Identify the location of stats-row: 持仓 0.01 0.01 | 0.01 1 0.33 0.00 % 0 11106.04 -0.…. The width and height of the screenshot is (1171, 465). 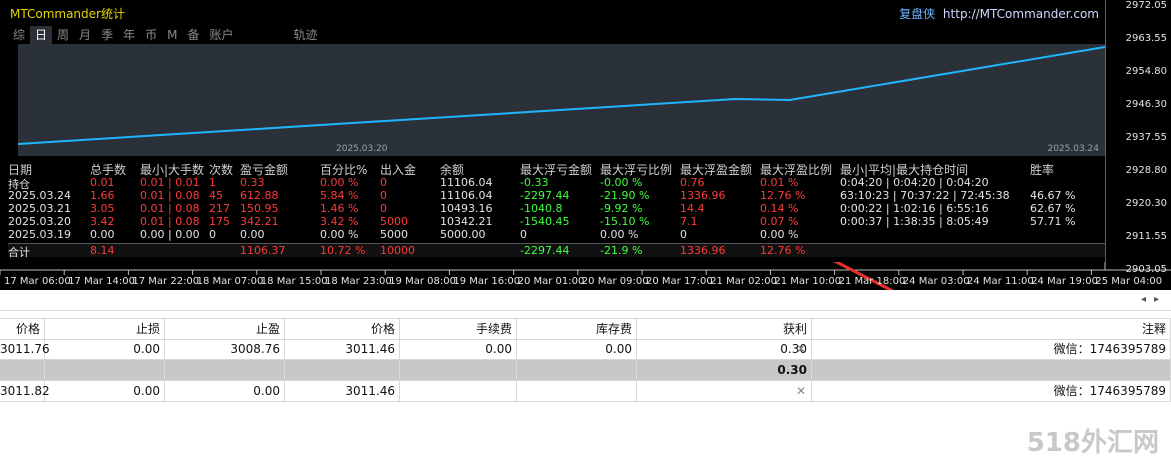
(556, 183).